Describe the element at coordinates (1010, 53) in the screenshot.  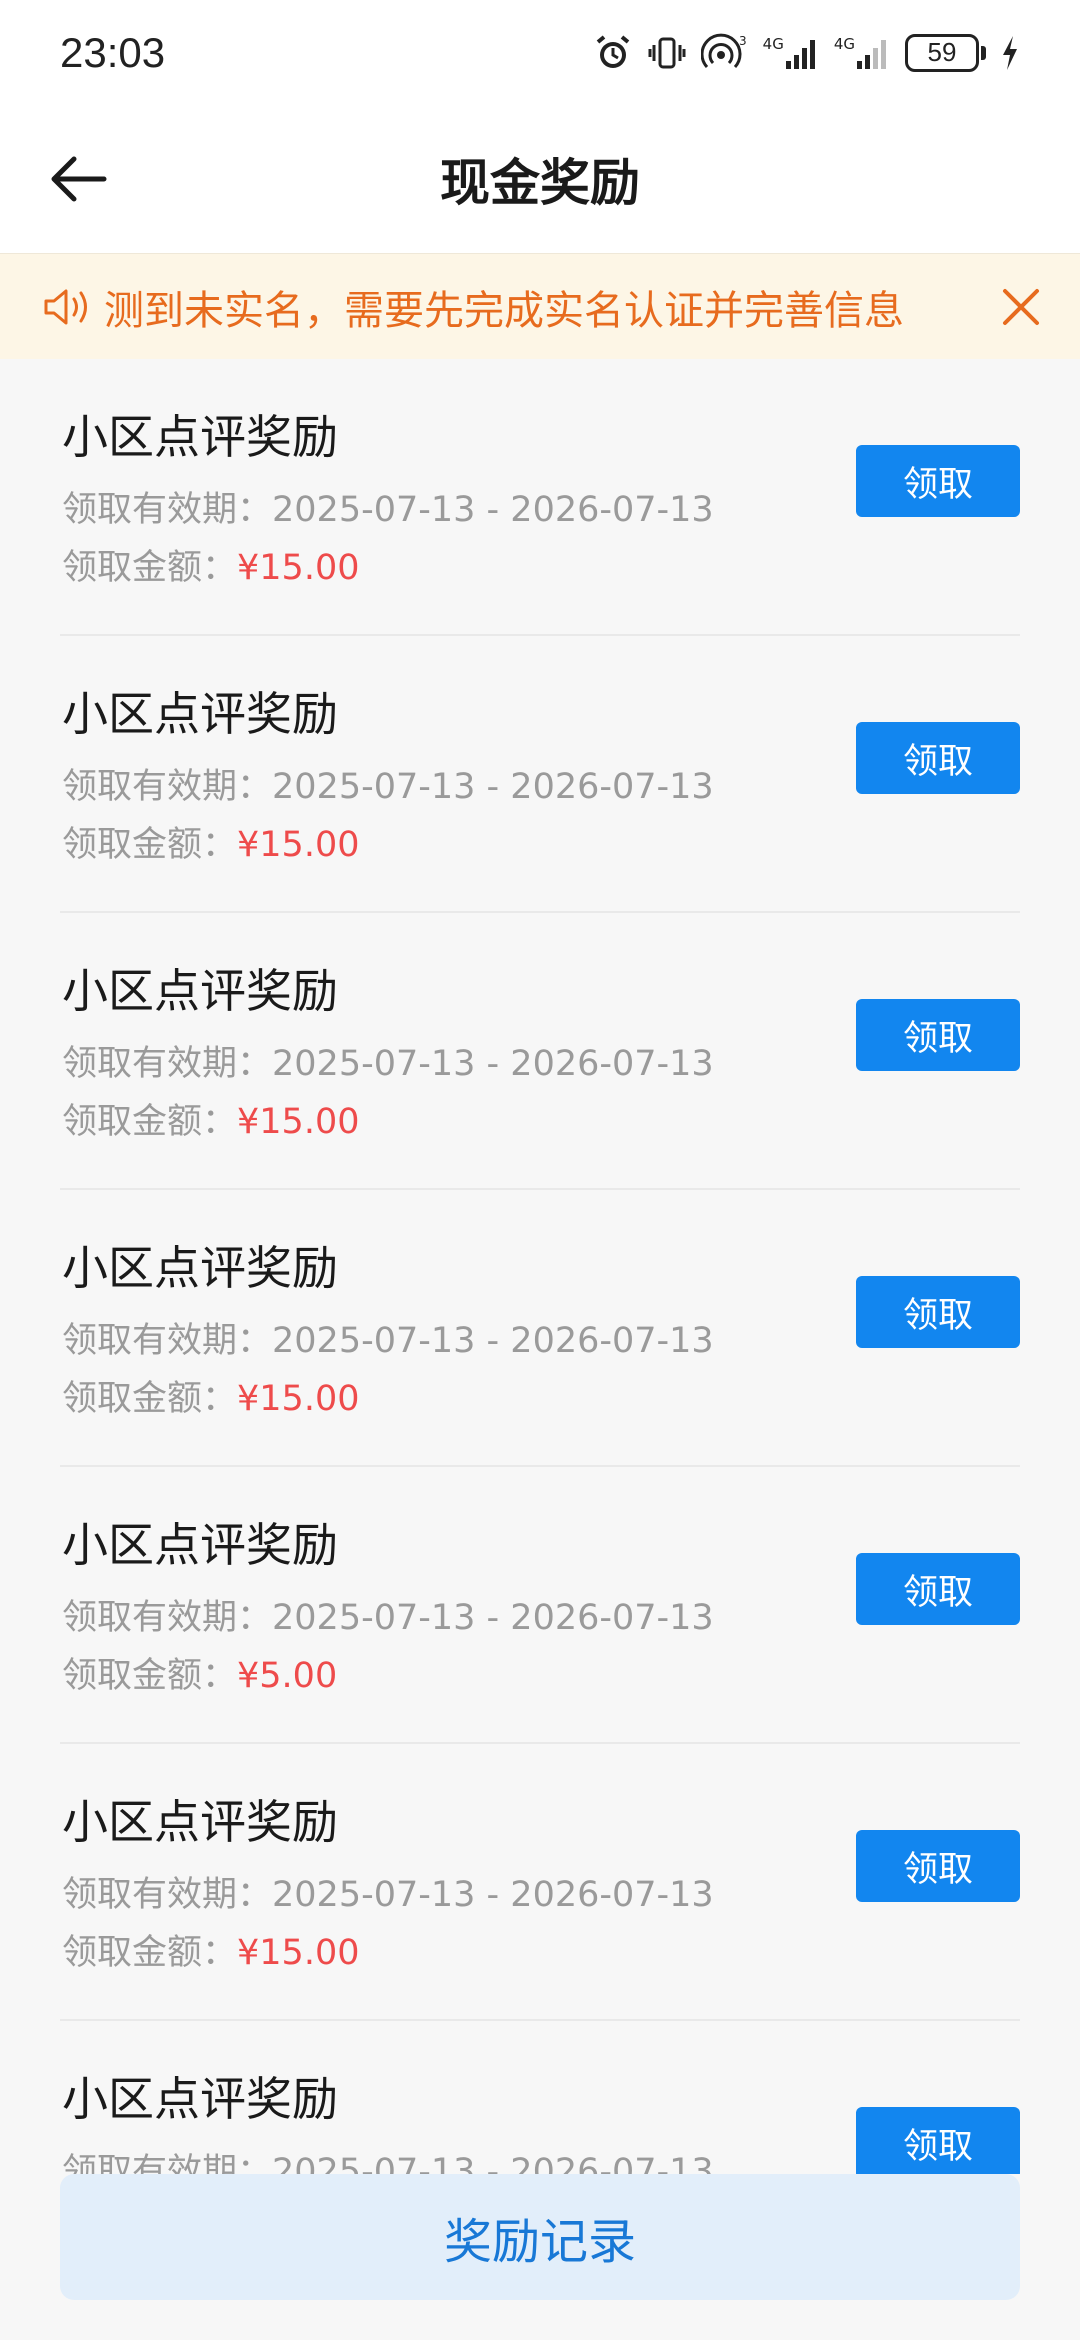
I see `charging-icon` at that location.